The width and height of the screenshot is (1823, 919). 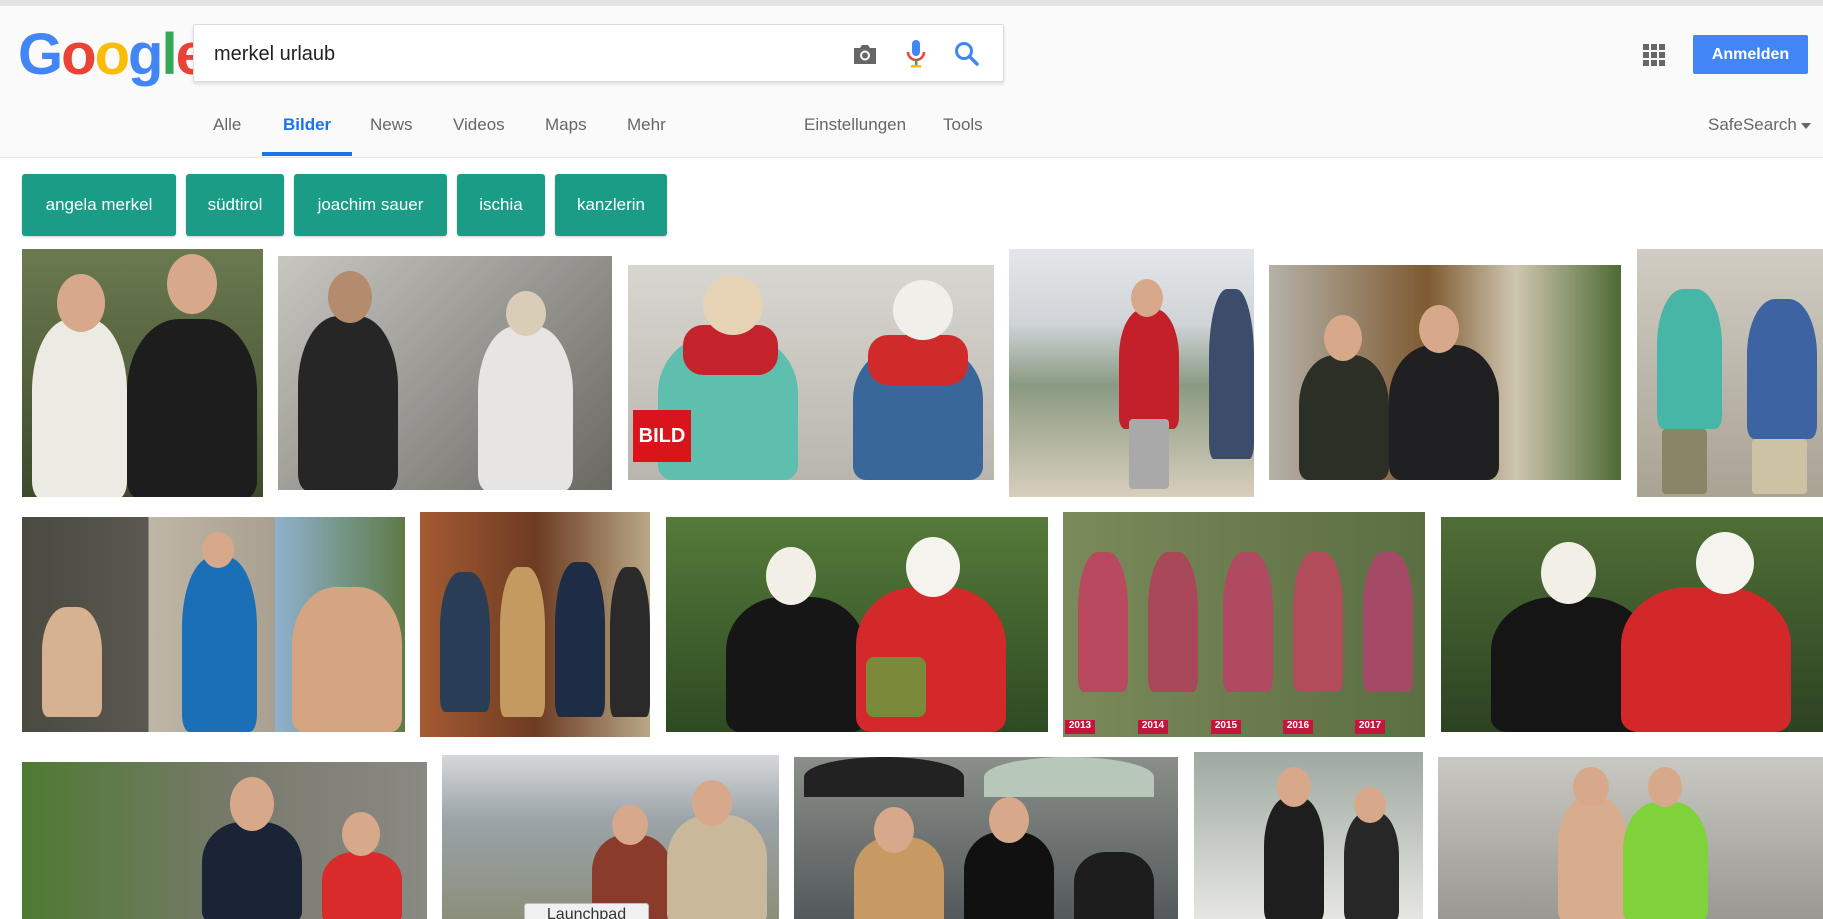 I want to click on active-tab-indicator, so click(x=307, y=154).